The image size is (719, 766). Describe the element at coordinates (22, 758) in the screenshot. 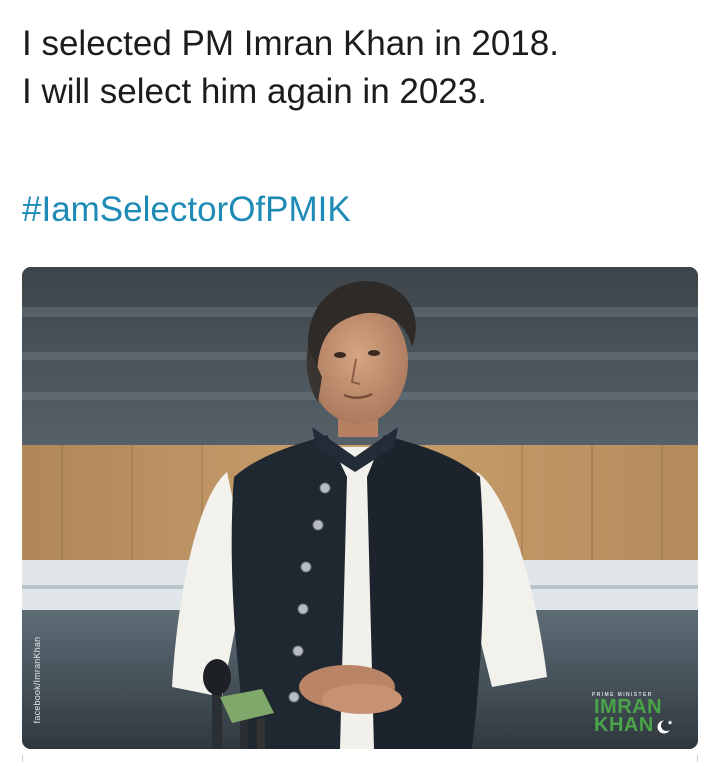

I see `divider-mark-left` at that location.